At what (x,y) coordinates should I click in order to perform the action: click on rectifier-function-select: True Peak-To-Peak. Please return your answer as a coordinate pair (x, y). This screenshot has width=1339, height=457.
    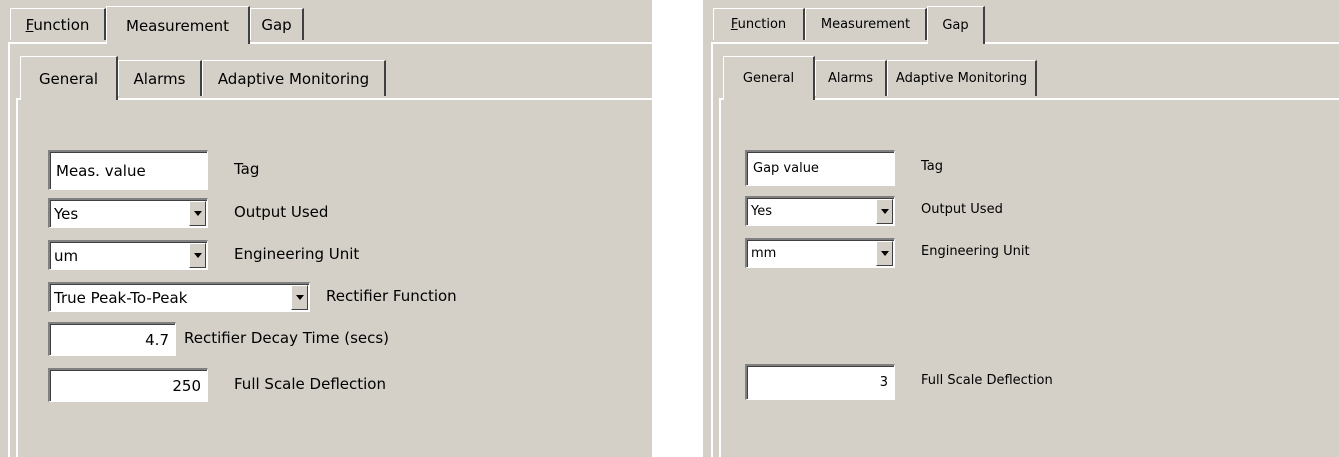
    Looking at the image, I should click on (179, 297).